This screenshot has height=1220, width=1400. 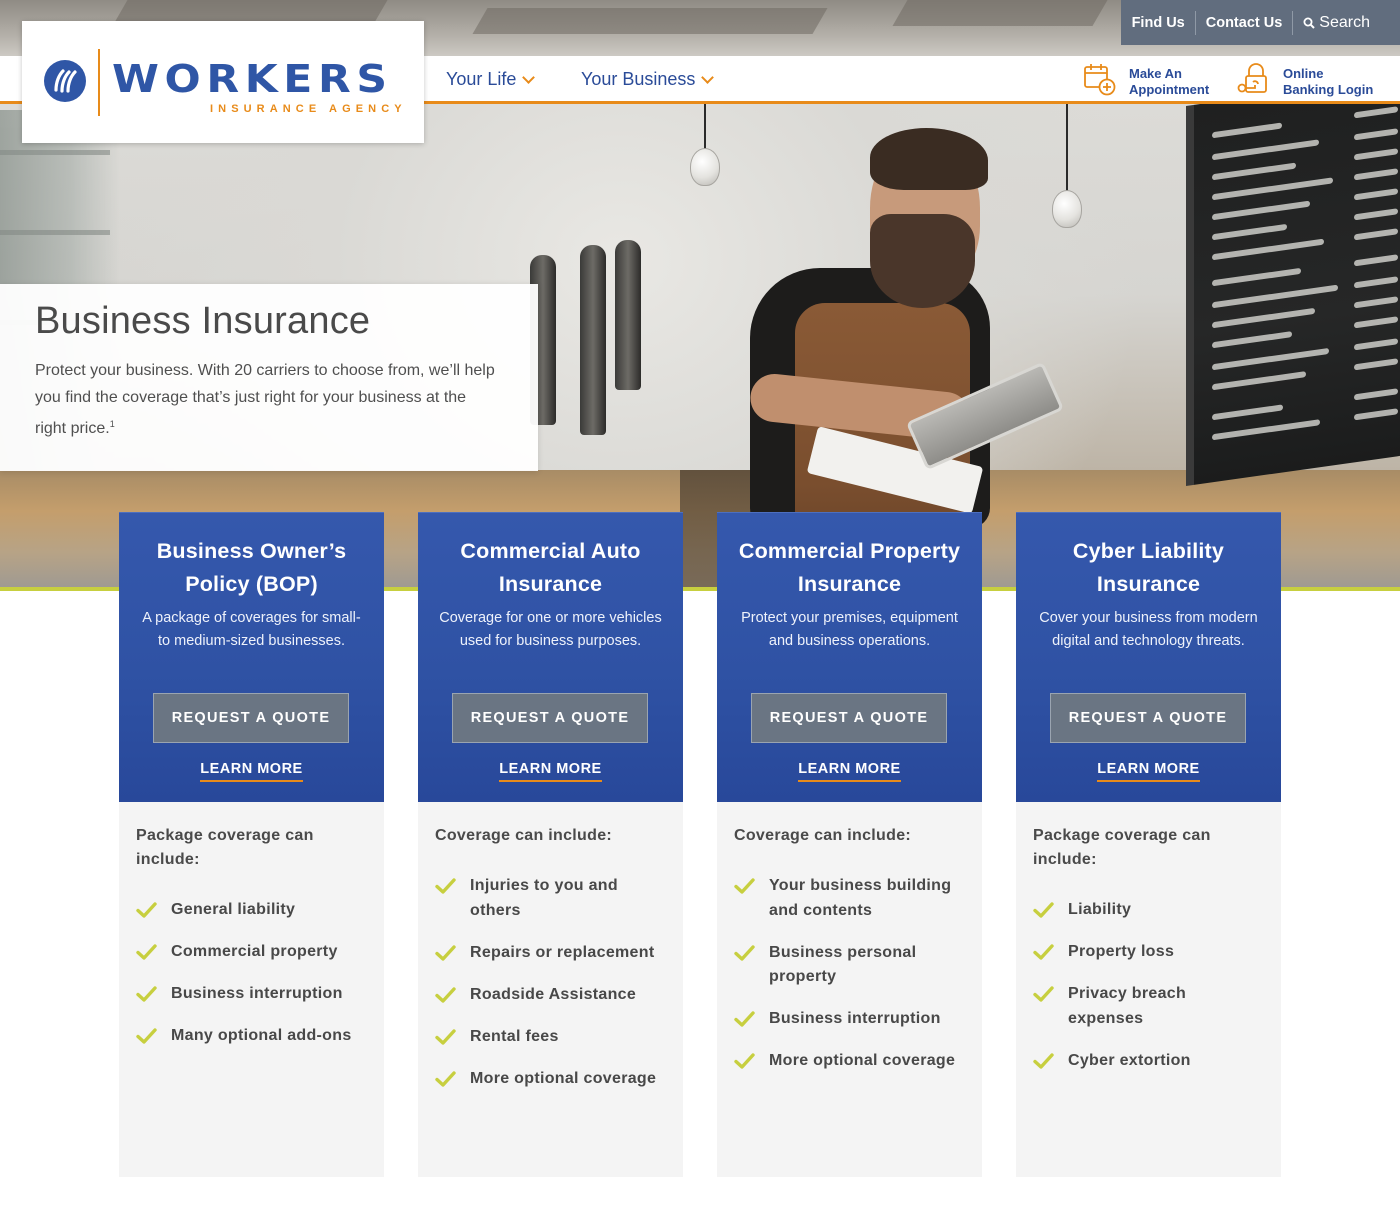 I want to click on coverage-item-label: Business personal property, so click(x=843, y=964).